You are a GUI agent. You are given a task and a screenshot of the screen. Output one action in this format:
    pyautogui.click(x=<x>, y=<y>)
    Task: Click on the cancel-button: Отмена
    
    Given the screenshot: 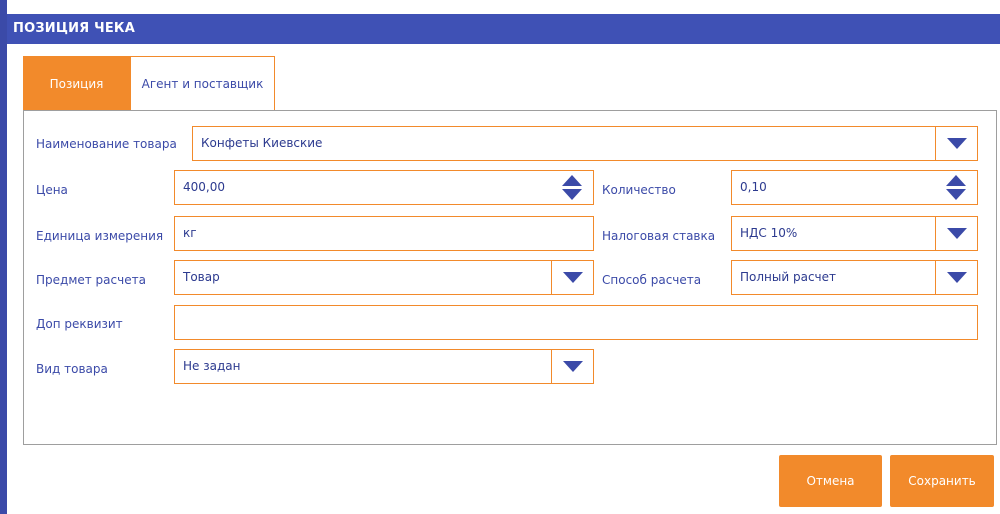 What is the action you would take?
    pyautogui.click(x=830, y=481)
    